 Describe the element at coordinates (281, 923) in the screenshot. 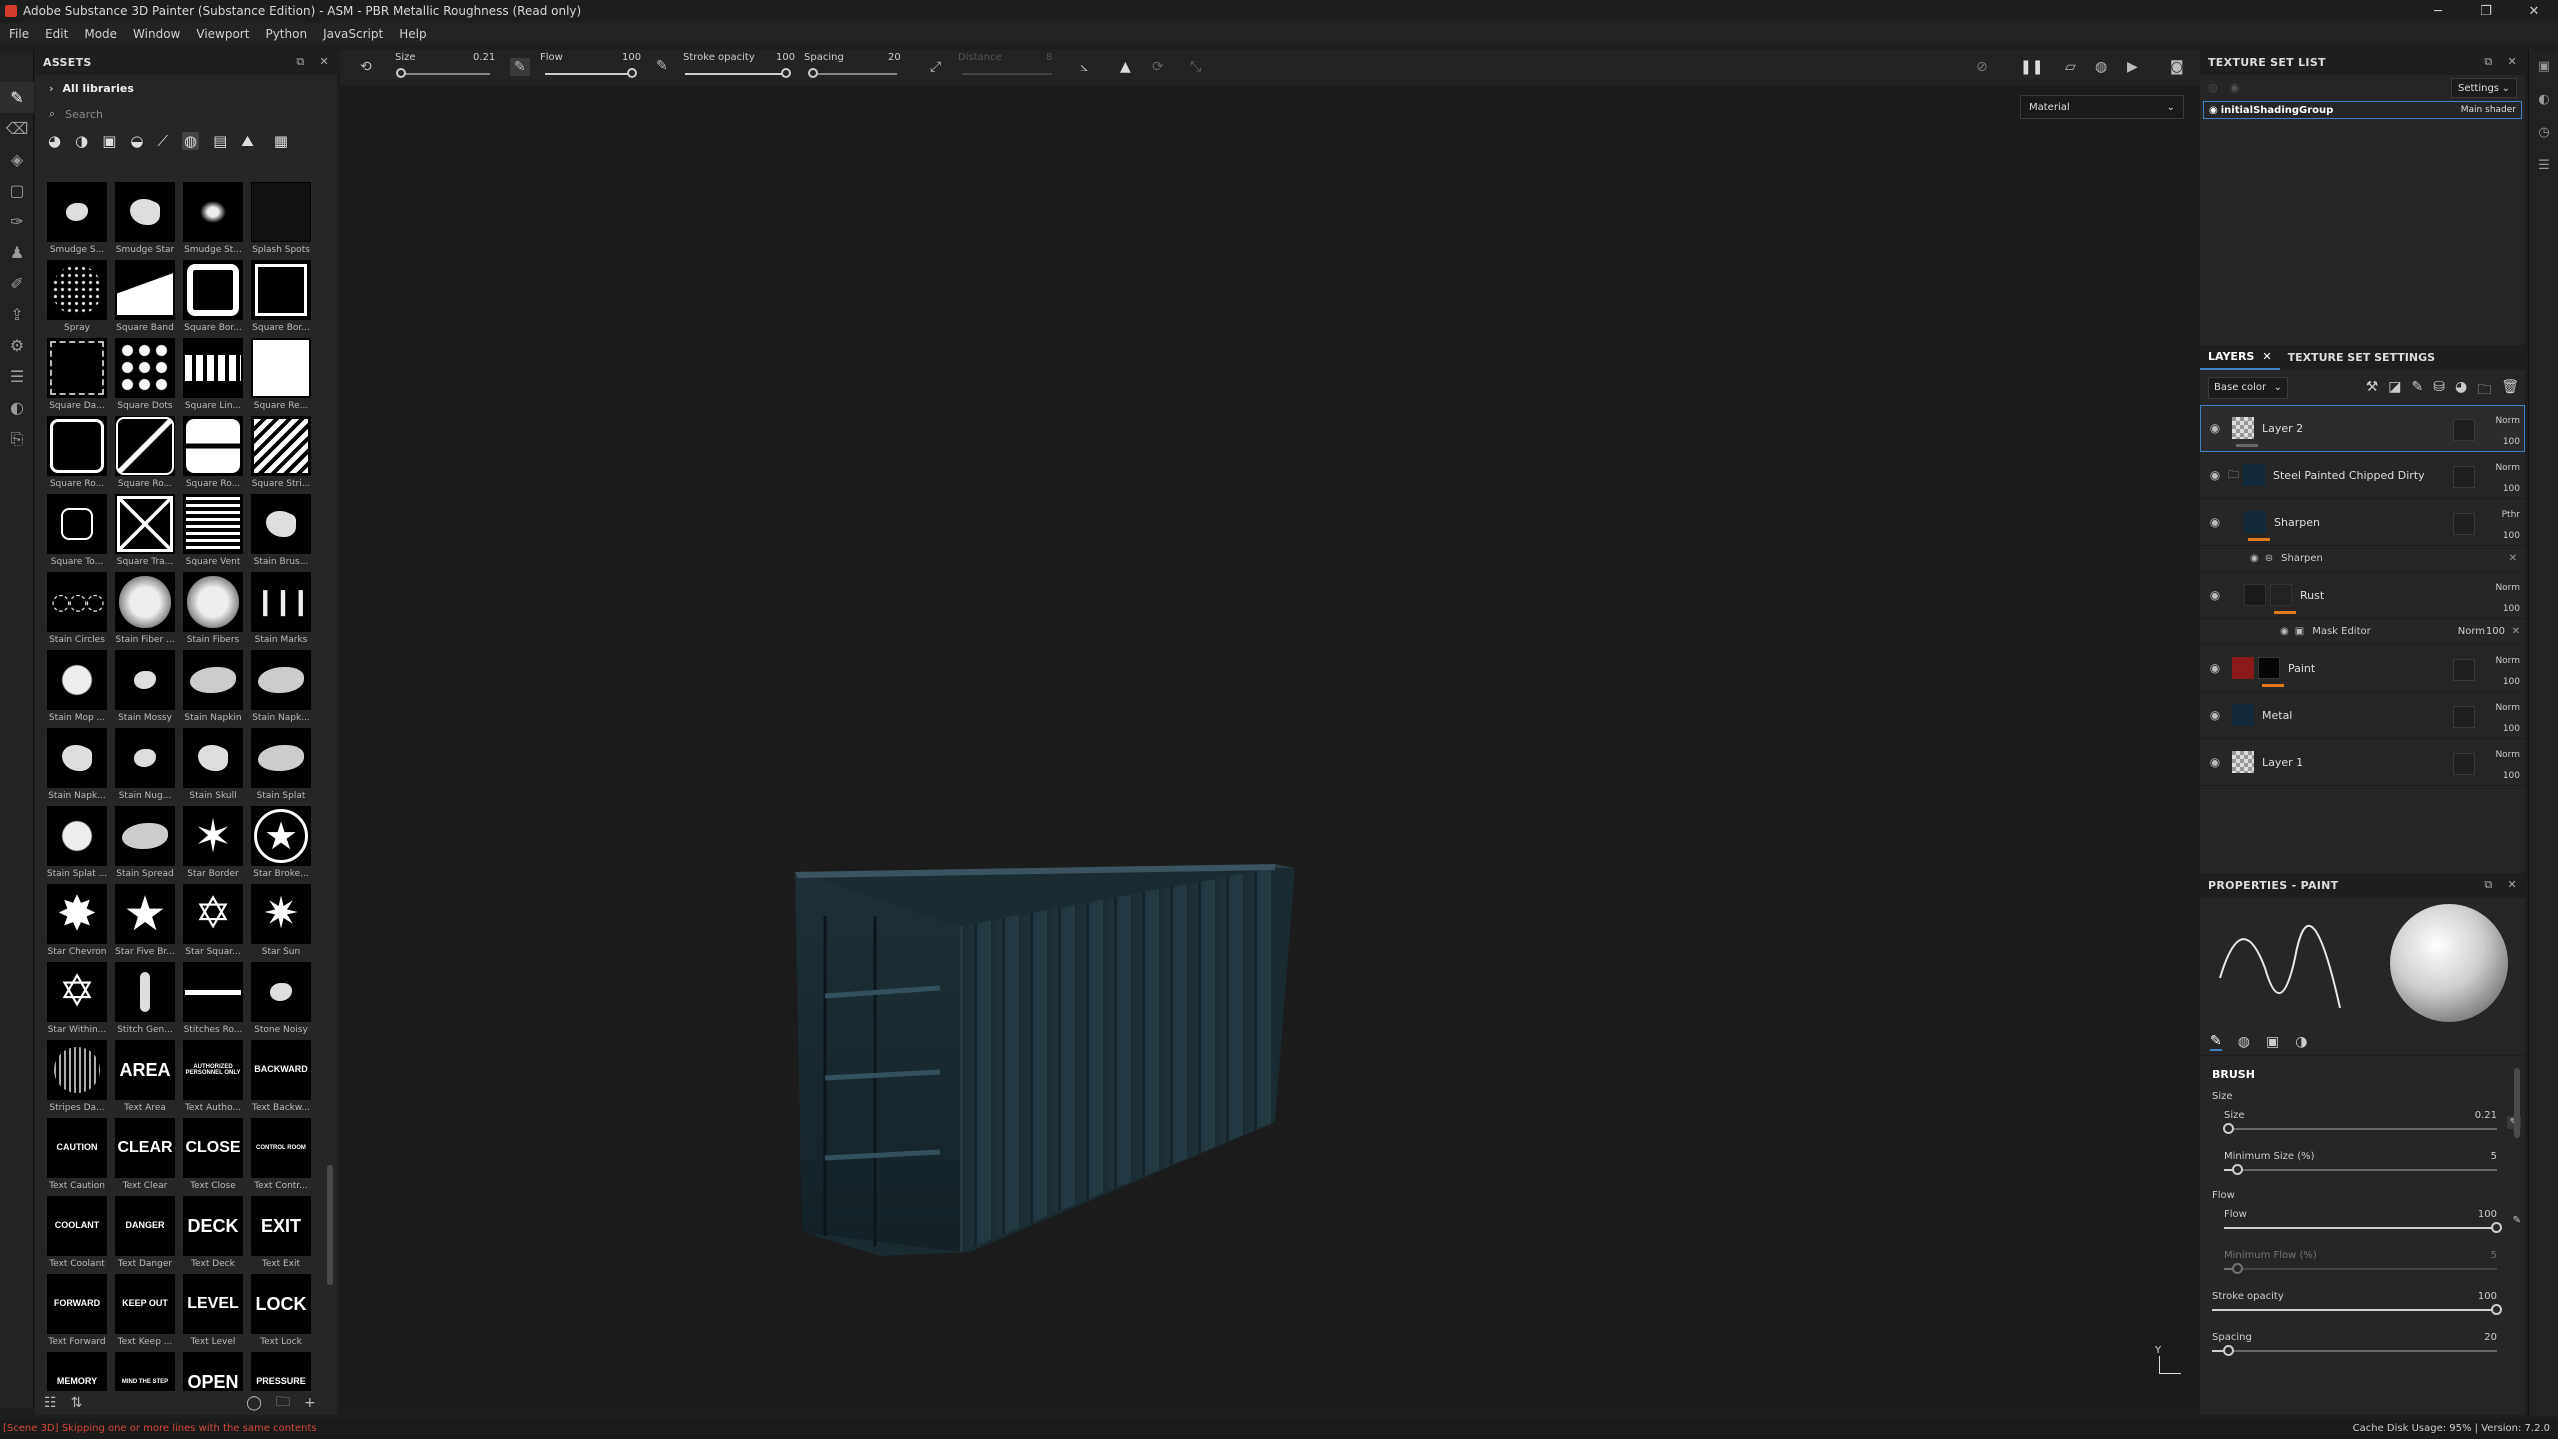

I see `asset-item: ✷ Star Sun` at that location.